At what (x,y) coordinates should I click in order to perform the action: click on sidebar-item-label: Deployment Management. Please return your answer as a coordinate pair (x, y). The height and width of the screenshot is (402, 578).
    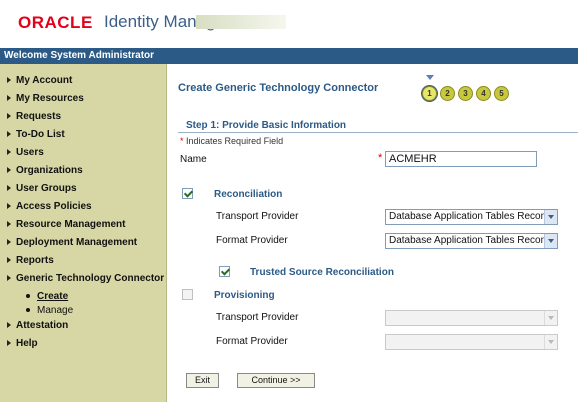
    Looking at the image, I should click on (77, 242).